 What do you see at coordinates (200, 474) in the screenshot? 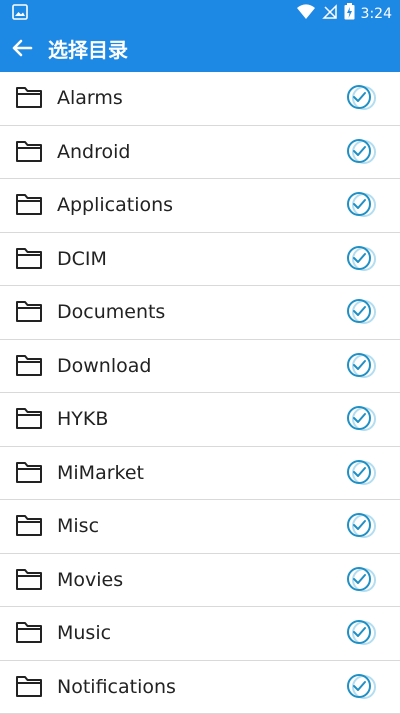
I see `folder-row: MiMarket` at bounding box center [200, 474].